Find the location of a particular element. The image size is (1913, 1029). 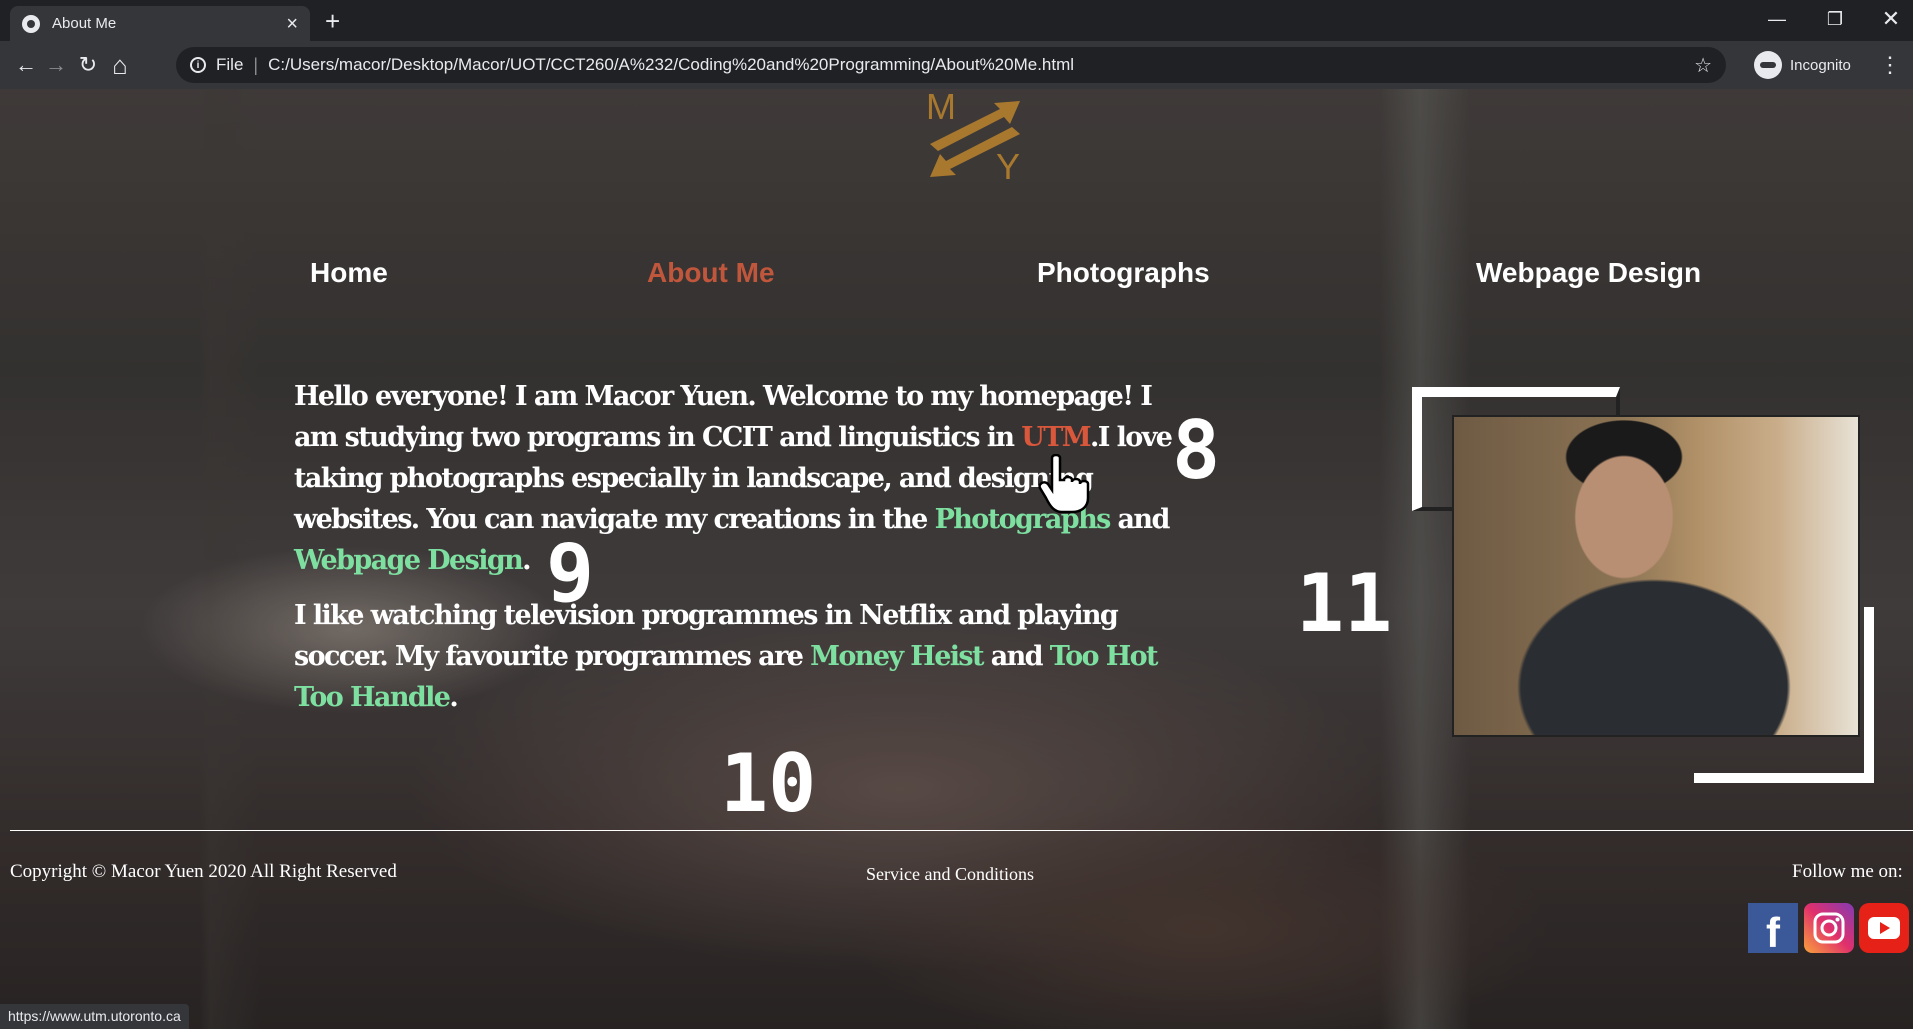

incognito-icon is located at coordinates (1768, 65).